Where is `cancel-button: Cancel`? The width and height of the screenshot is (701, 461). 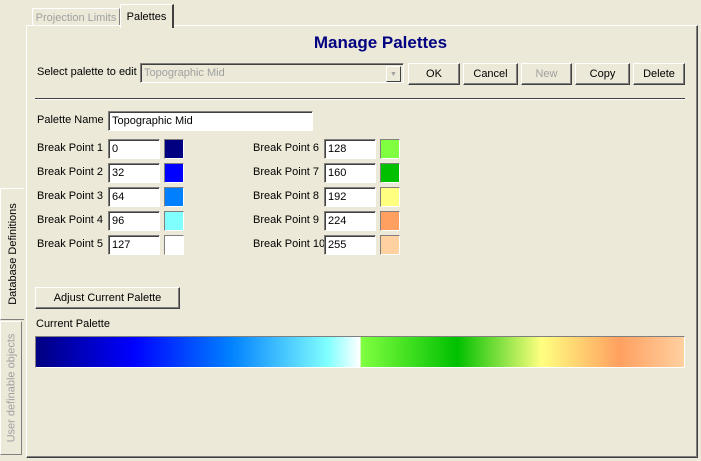 cancel-button: Cancel is located at coordinates (490, 74).